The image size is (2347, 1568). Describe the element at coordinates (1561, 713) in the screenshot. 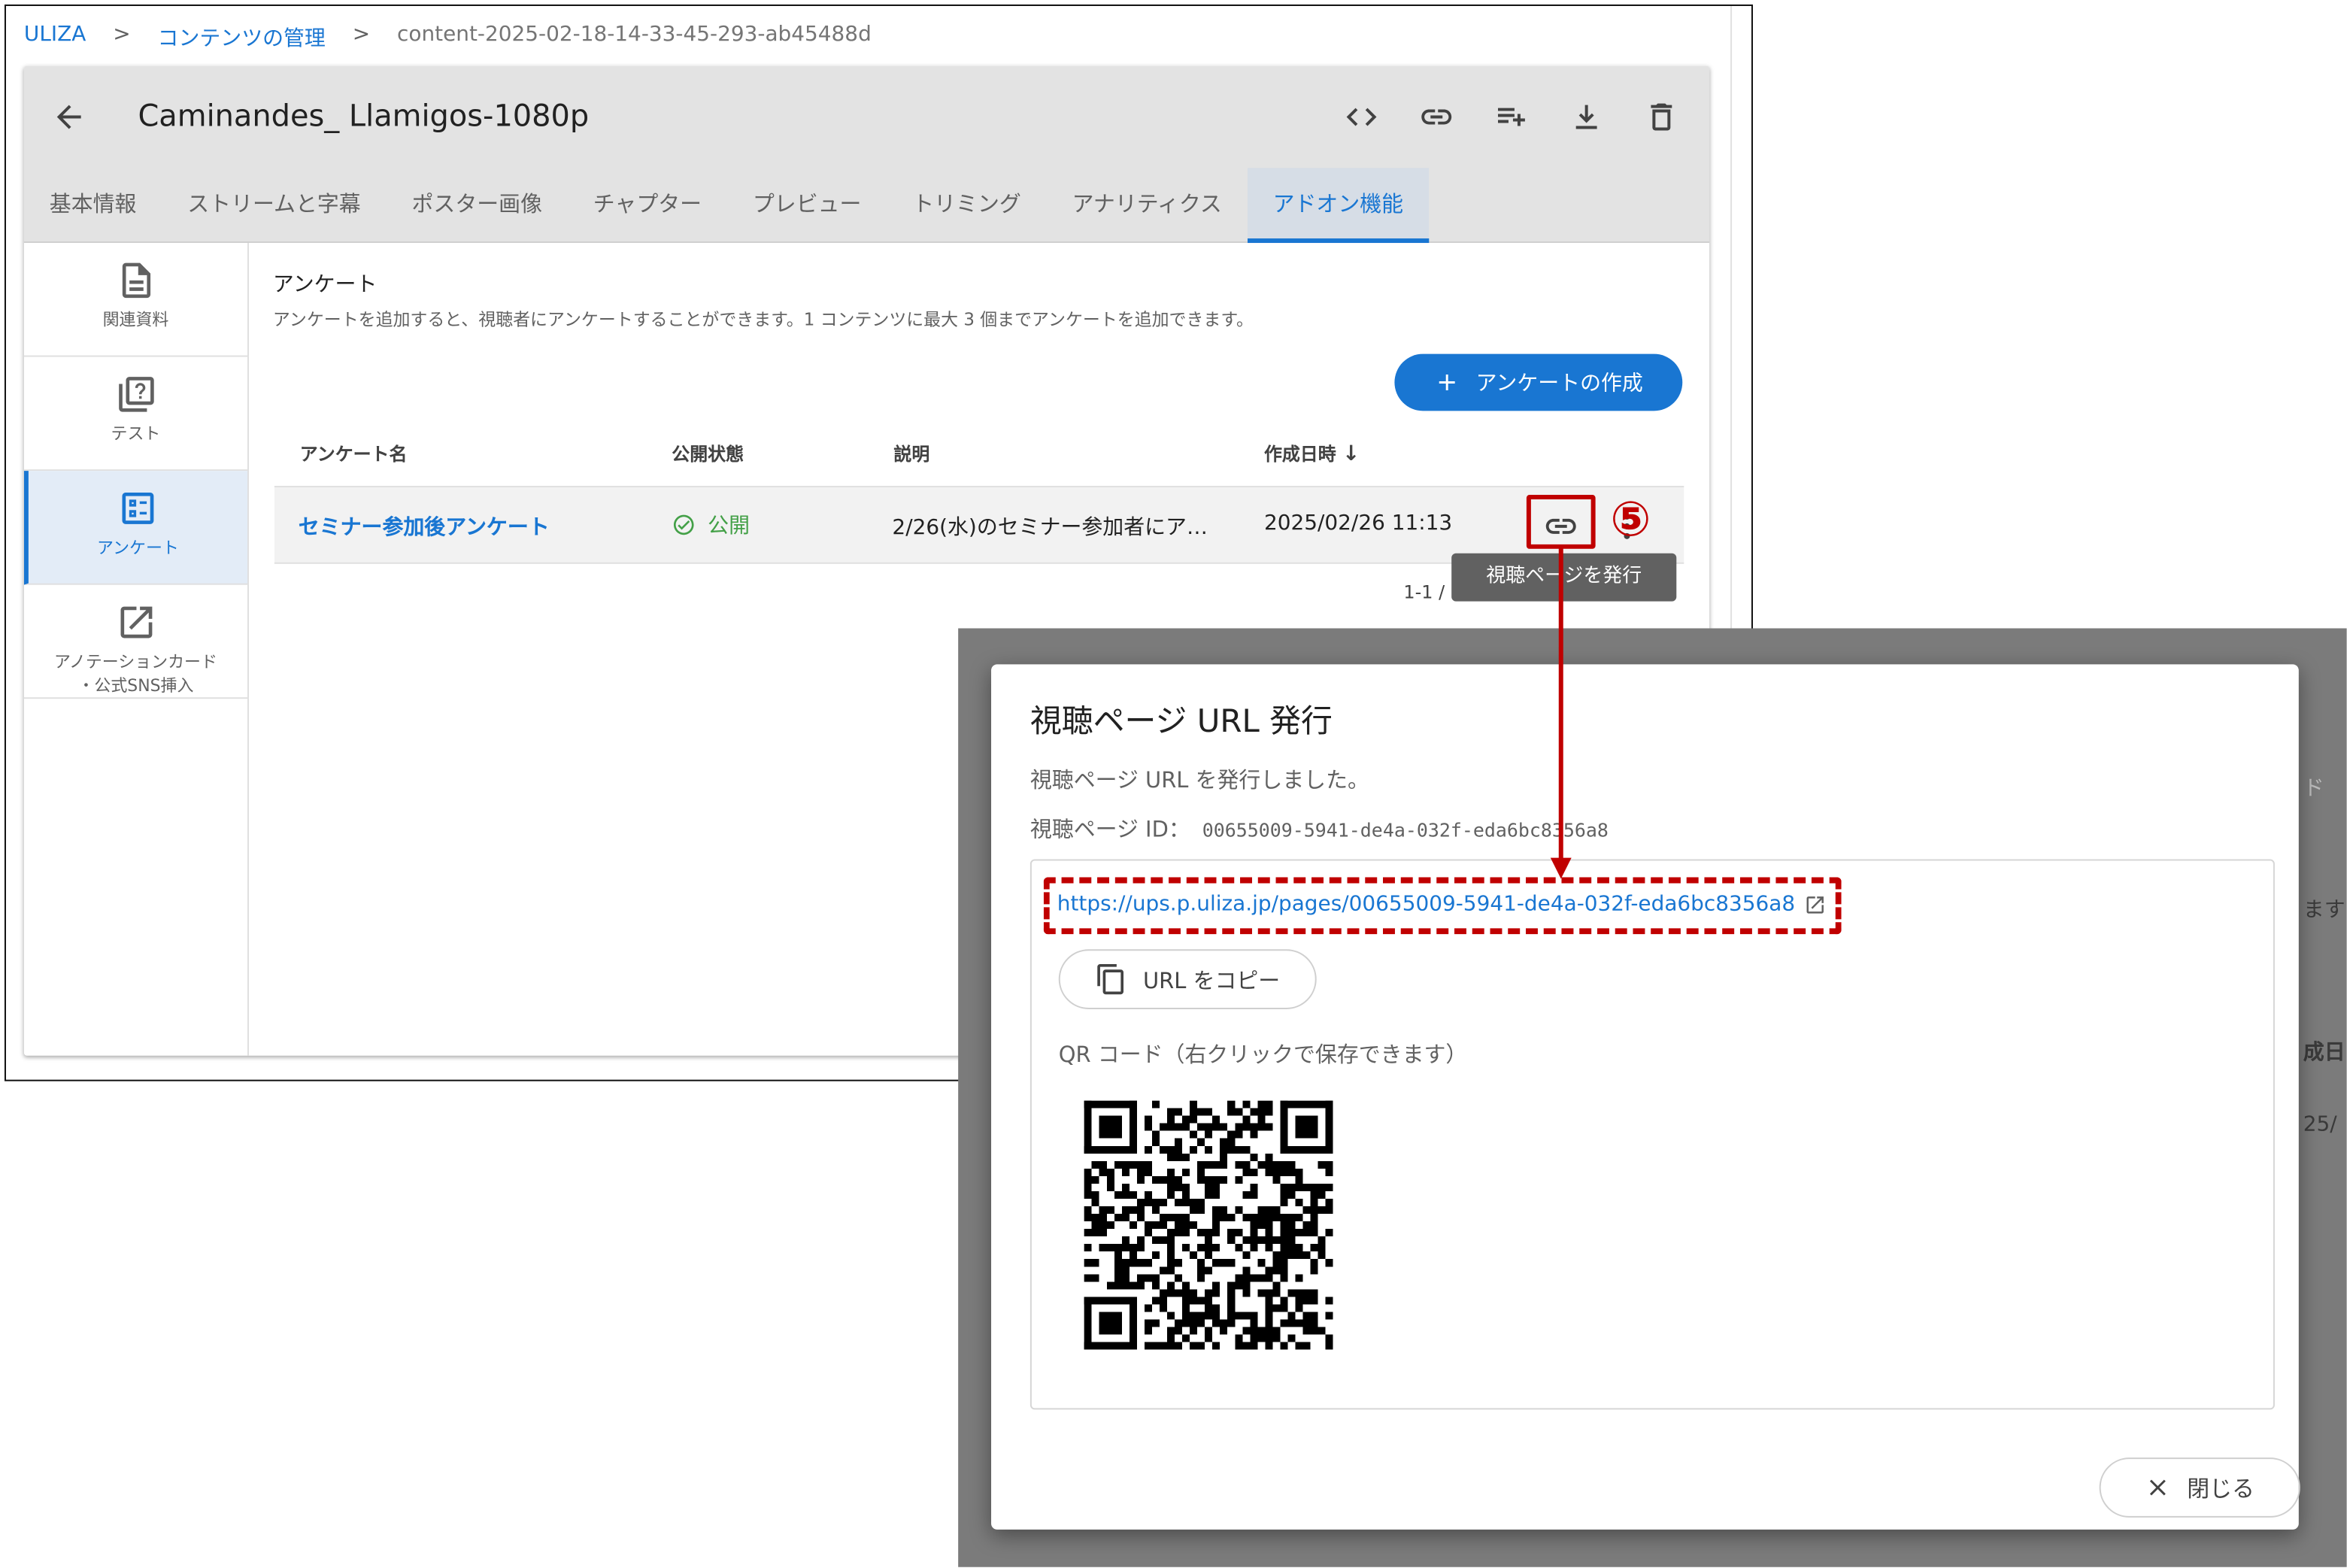

I see `callout-arrow` at that location.